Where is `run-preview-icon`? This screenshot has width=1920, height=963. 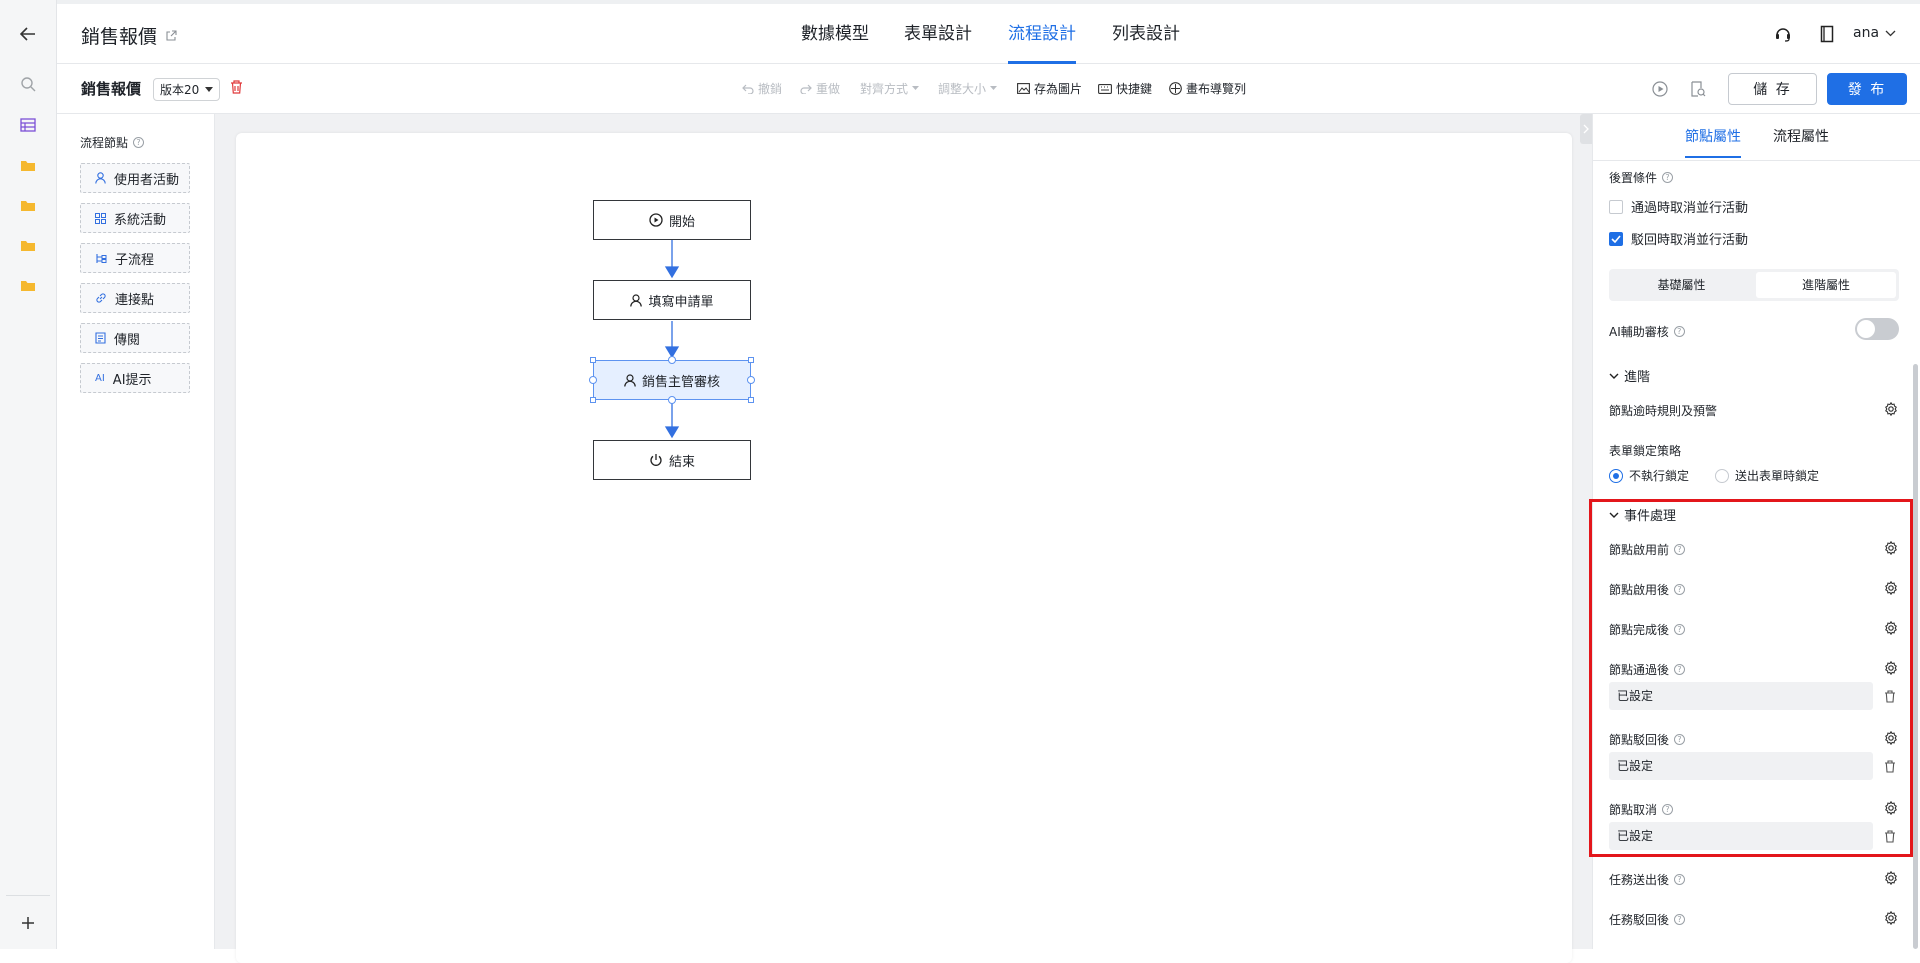 run-preview-icon is located at coordinates (1660, 89).